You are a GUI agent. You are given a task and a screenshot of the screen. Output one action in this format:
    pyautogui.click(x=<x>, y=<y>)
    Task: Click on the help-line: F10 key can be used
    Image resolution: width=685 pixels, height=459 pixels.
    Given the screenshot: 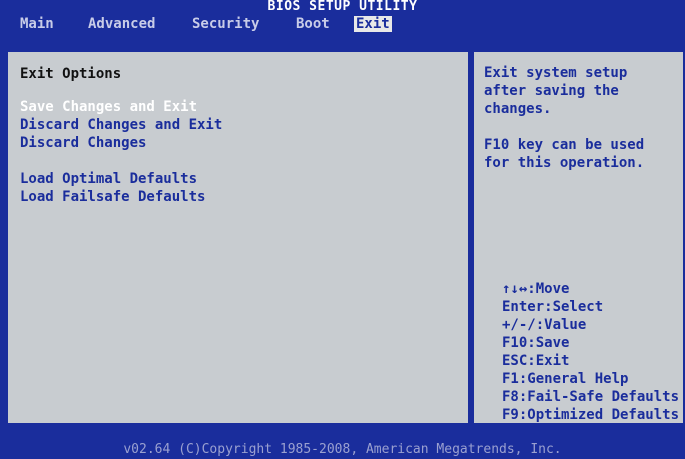 What is the action you would take?
    pyautogui.click(x=564, y=145)
    